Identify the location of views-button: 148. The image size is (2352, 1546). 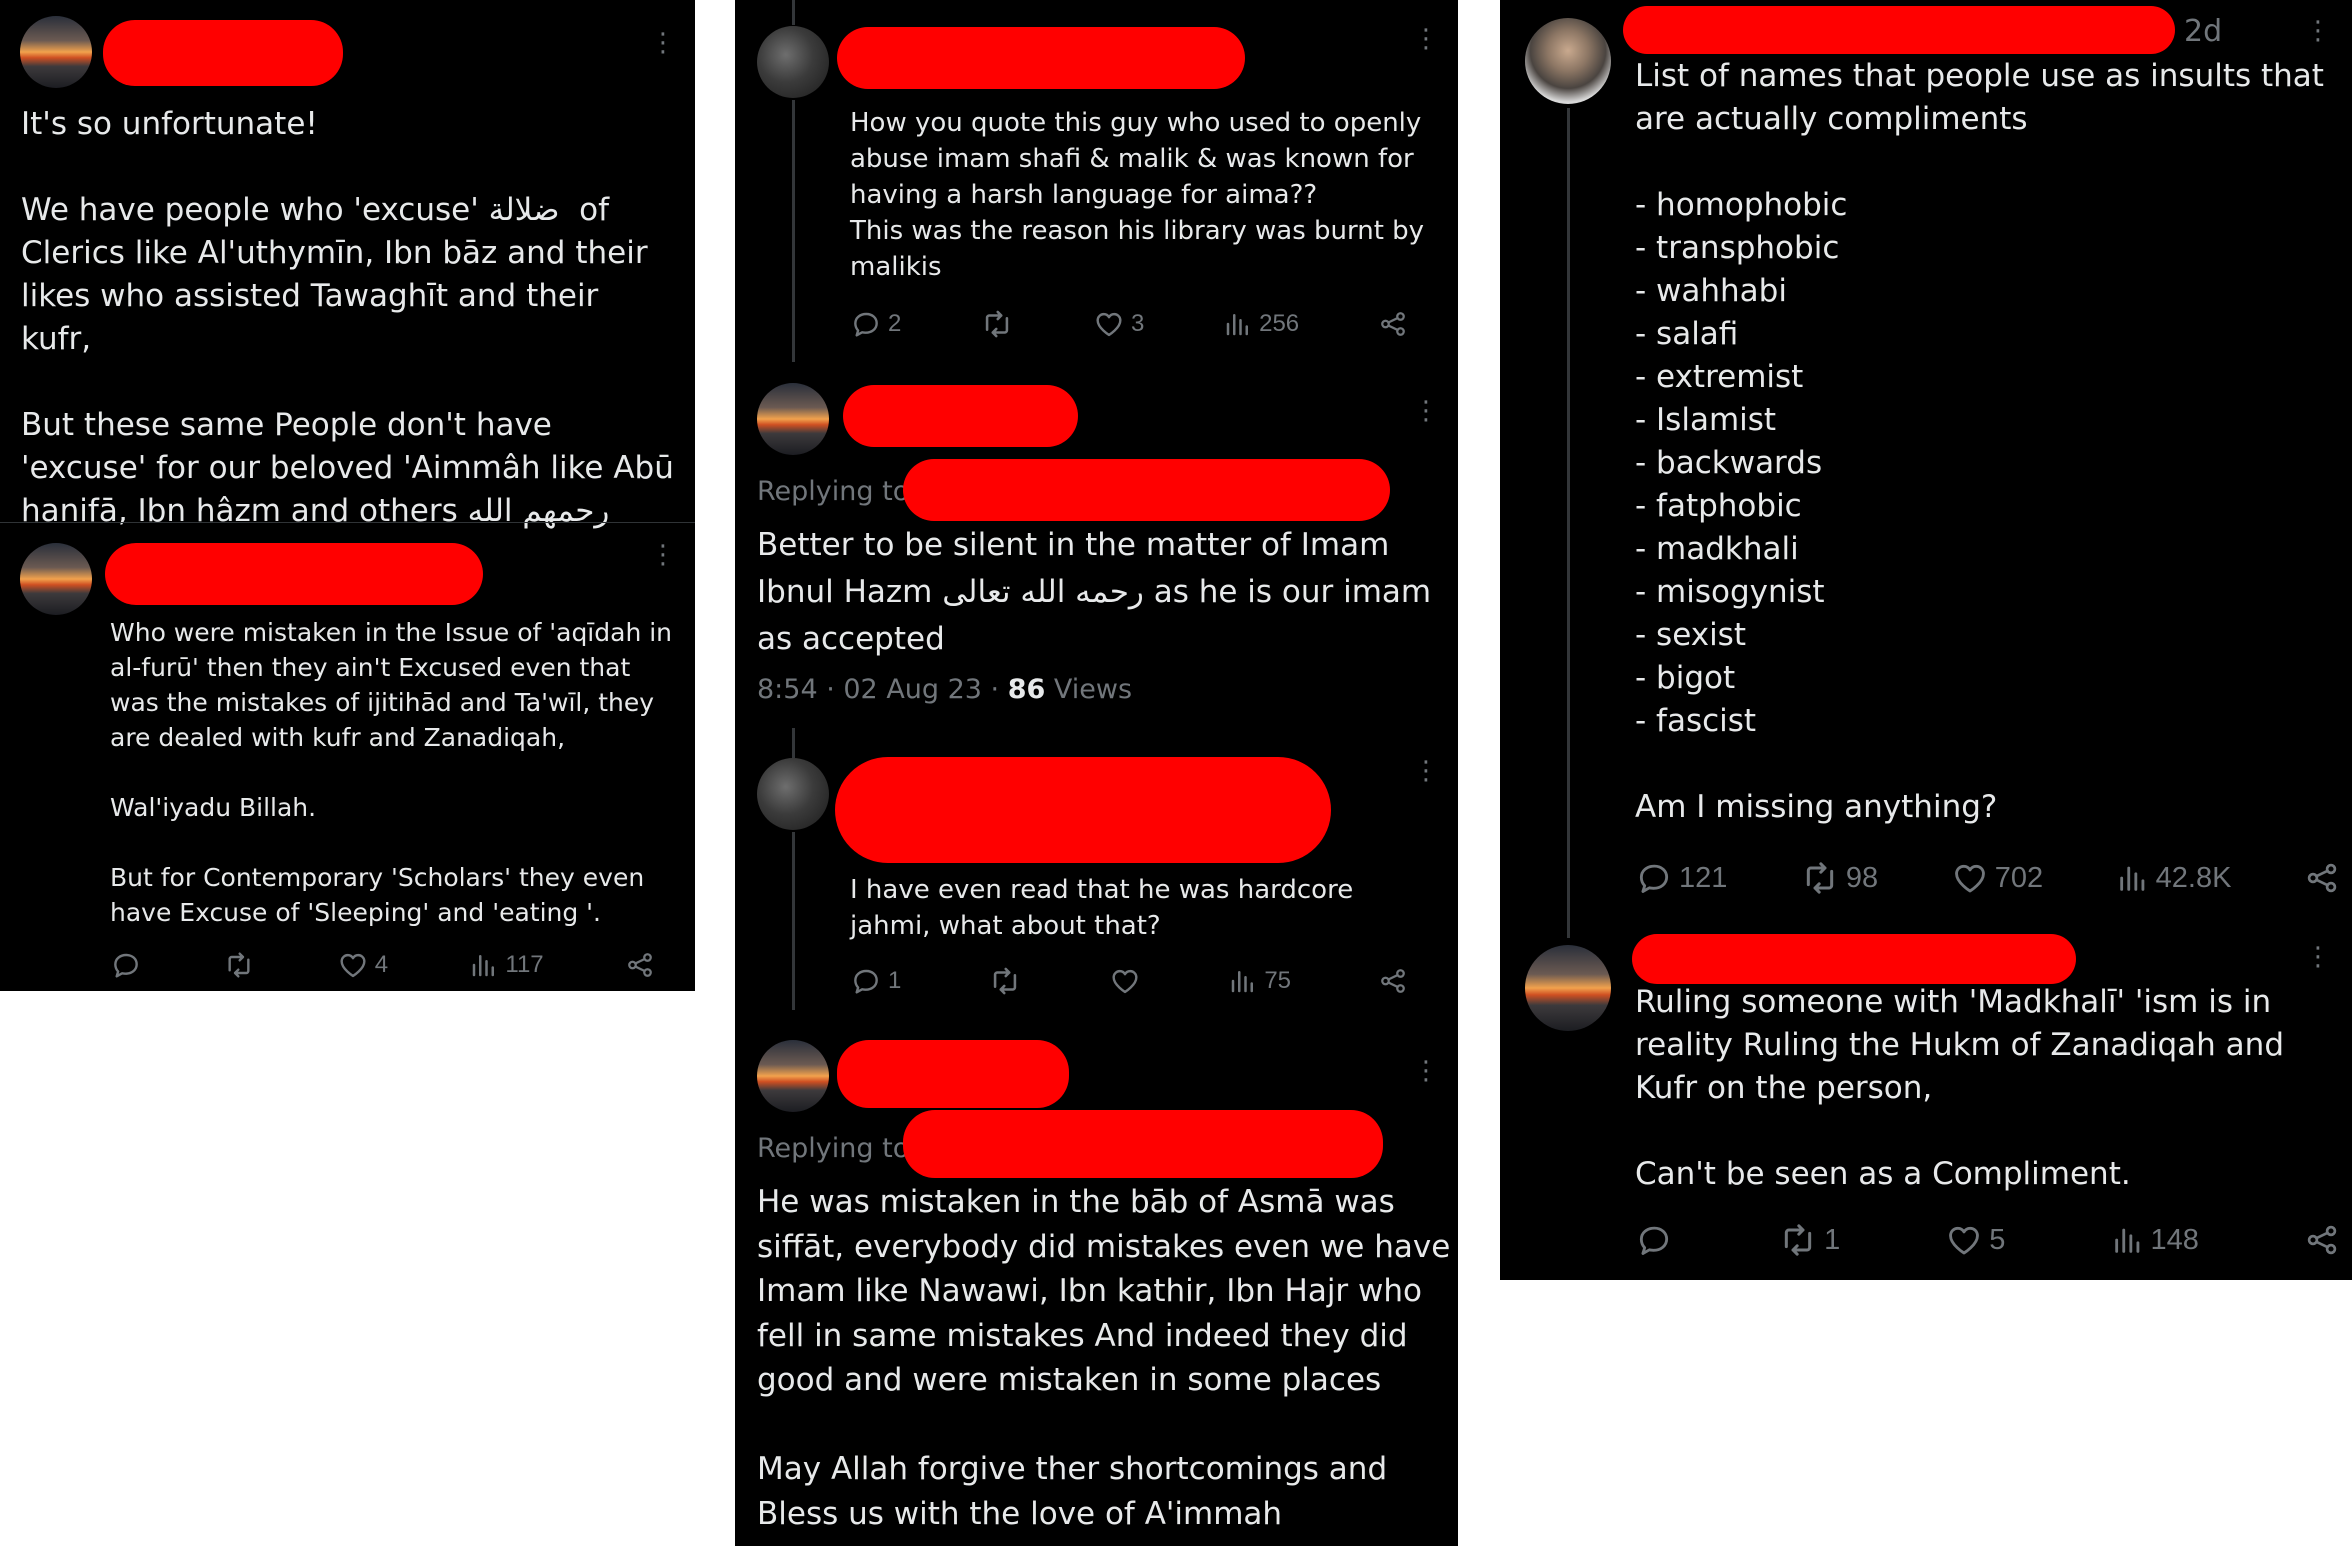
(2155, 1240).